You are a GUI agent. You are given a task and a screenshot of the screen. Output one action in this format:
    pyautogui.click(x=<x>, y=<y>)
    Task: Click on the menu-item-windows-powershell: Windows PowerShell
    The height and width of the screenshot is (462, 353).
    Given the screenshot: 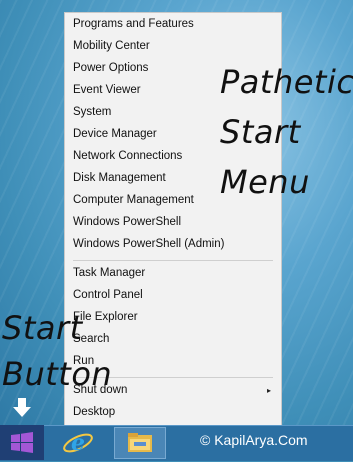 What is the action you would take?
    pyautogui.click(x=127, y=222)
    